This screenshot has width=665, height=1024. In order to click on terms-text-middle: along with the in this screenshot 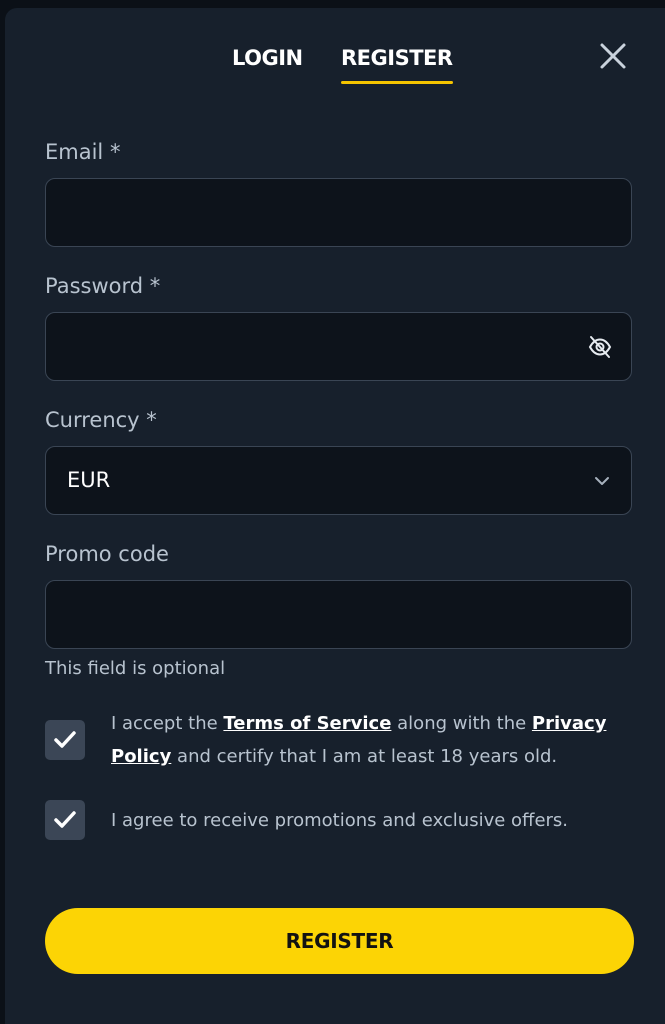, I will do `click(461, 723)`.